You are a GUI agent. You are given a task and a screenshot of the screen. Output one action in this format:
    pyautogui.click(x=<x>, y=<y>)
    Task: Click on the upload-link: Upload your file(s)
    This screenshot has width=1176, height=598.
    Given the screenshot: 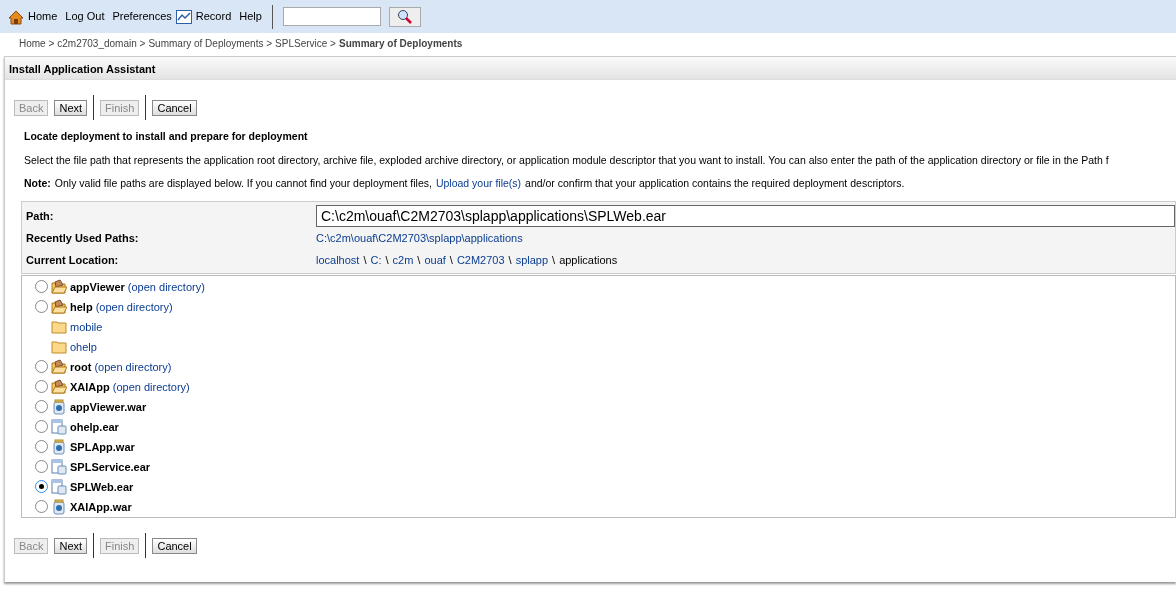 What is the action you would take?
    pyautogui.click(x=478, y=183)
    